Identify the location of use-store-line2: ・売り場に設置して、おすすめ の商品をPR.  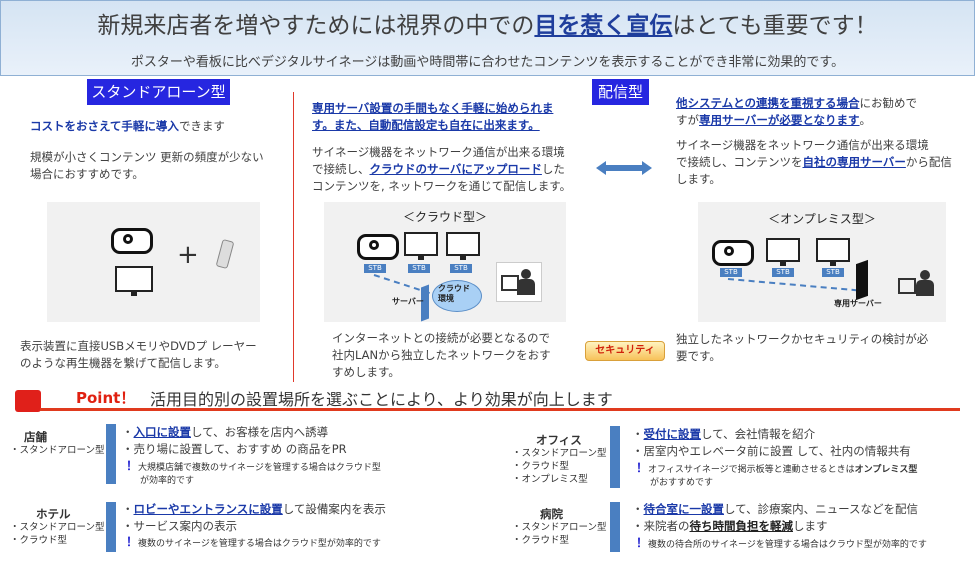
(234, 449).